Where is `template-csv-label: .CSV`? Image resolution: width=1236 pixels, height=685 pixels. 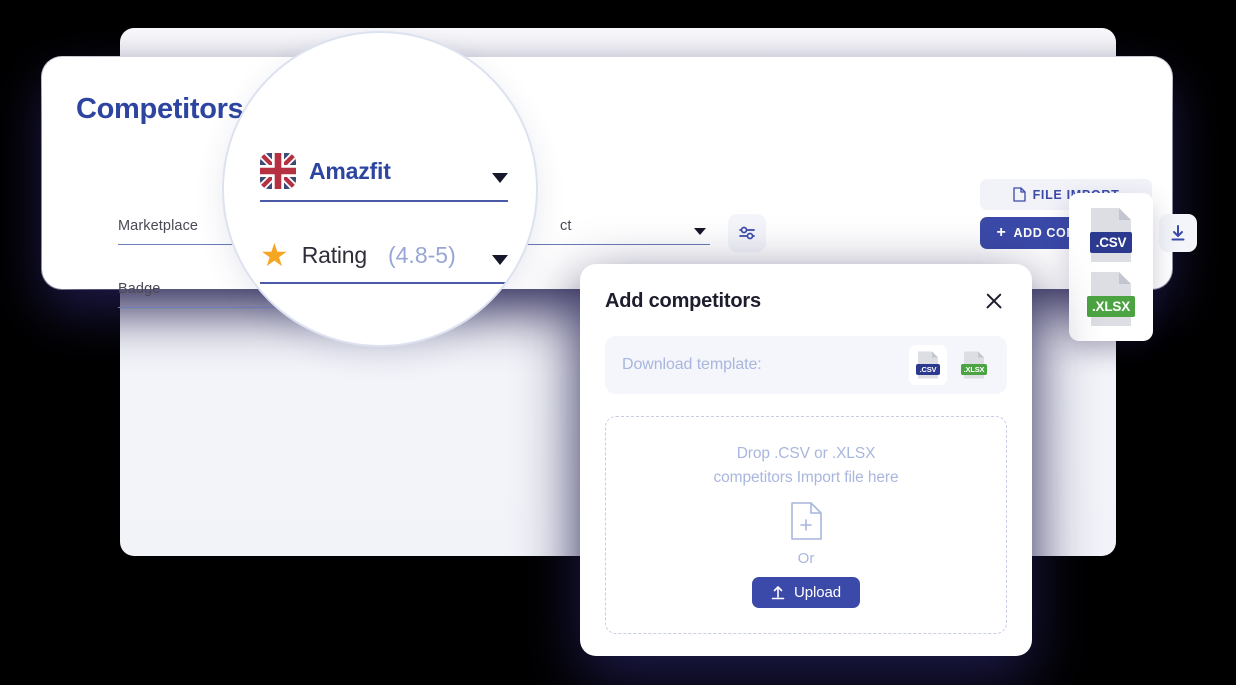
template-csv-label: .CSV is located at coordinates (928, 369).